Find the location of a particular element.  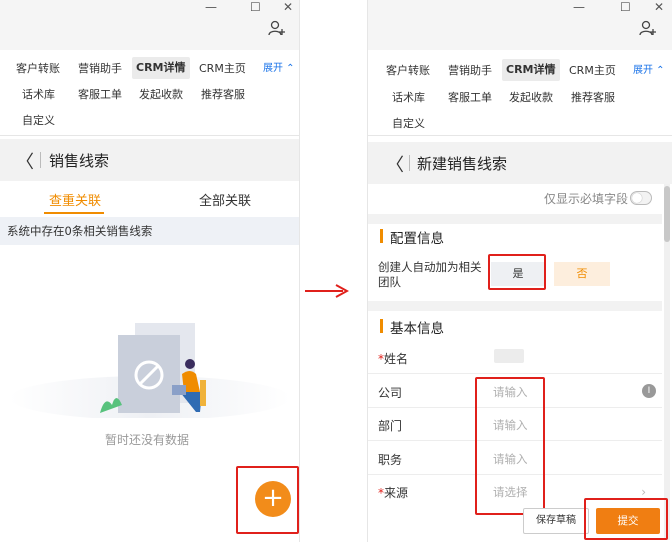

empty-state-illustration is located at coordinates (150, 370).